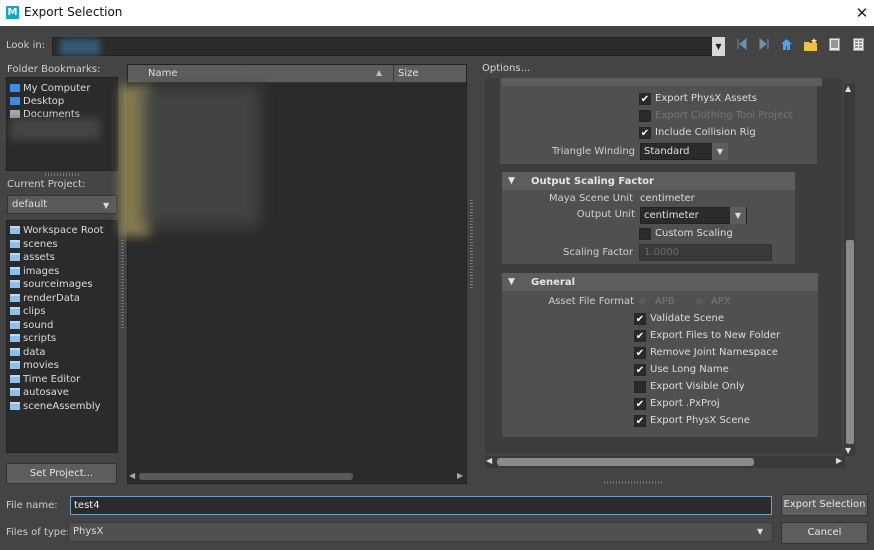 This screenshot has height=550, width=874. What do you see at coordinates (37, 101) in the screenshot?
I see `bookmark-desktop: Desktop` at bounding box center [37, 101].